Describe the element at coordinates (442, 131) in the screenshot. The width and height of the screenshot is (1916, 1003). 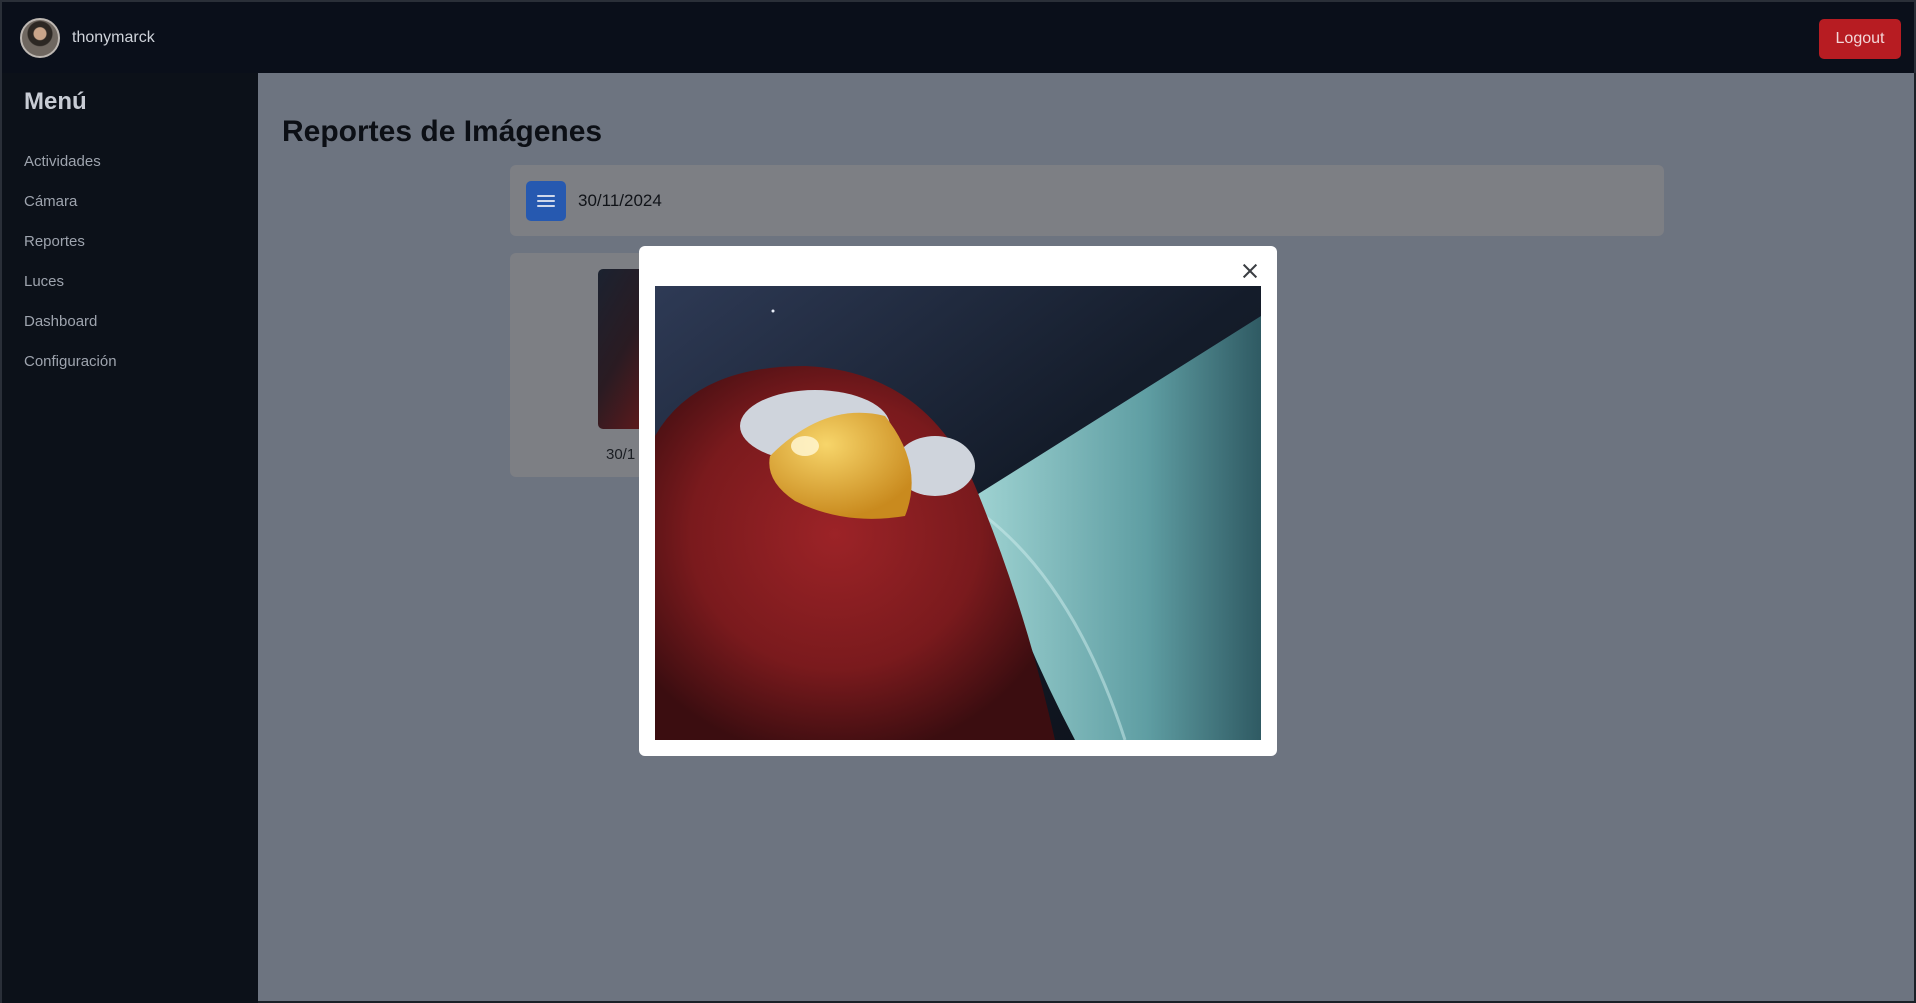
I see `page-title: Reportes de Imágenes` at that location.